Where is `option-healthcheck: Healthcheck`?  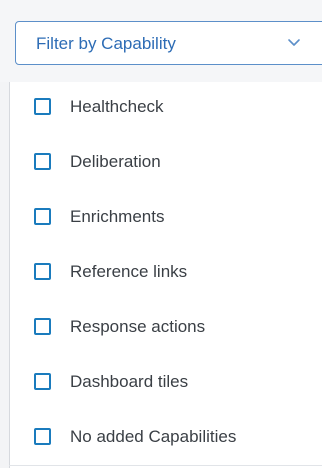 option-healthcheck: Healthcheck is located at coordinates (166, 108).